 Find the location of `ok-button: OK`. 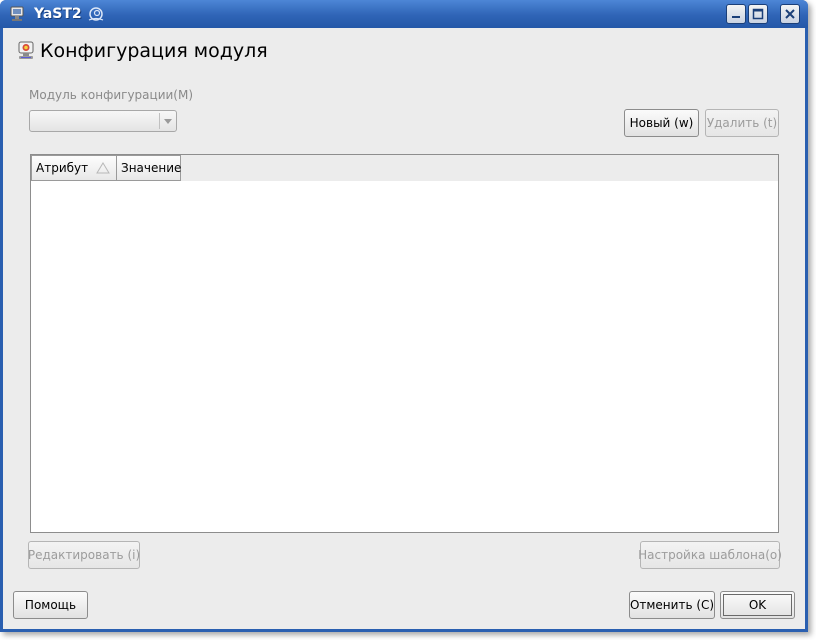

ok-button: OK is located at coordinates (757, 605).